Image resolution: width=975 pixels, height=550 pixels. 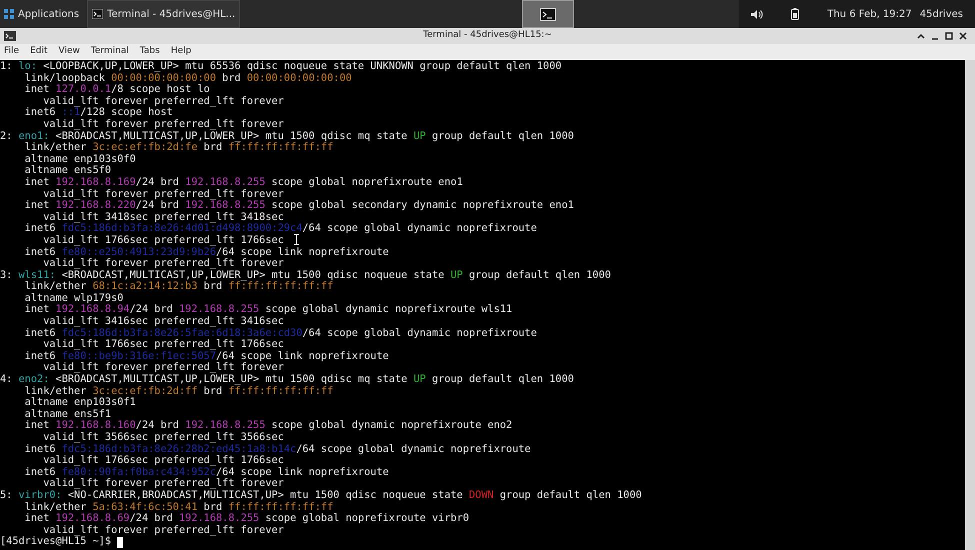 I want to click on terminal-line: link/ether 68:1c:a2:14:12:b3 brd ff:ff:ff:ff:ff:ff, so click(x=179, y=287).